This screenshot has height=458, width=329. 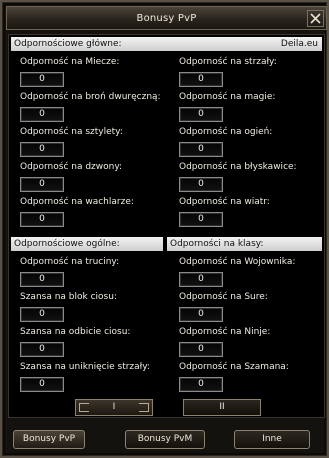 I want to click on page-two-button: II, so click(x=222, y=407).